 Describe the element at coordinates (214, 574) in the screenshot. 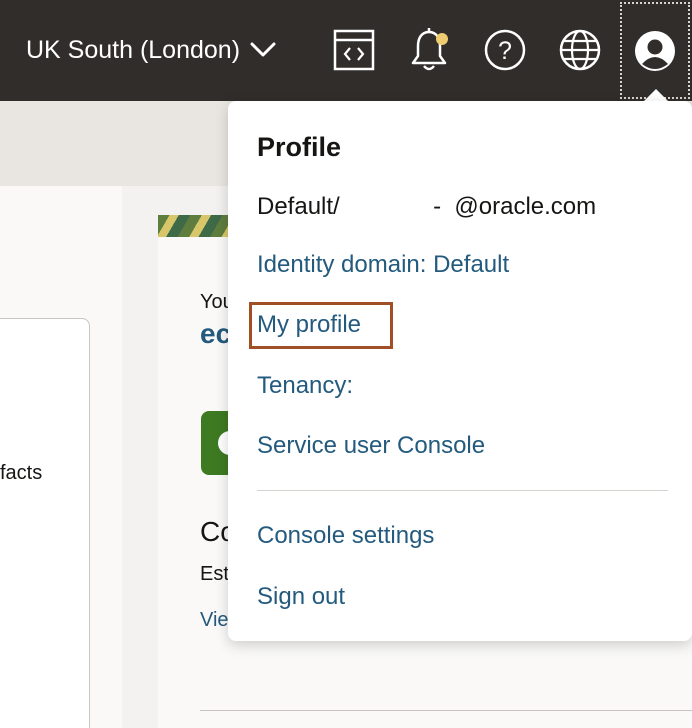

I see `section-subtext: Est` at that location.